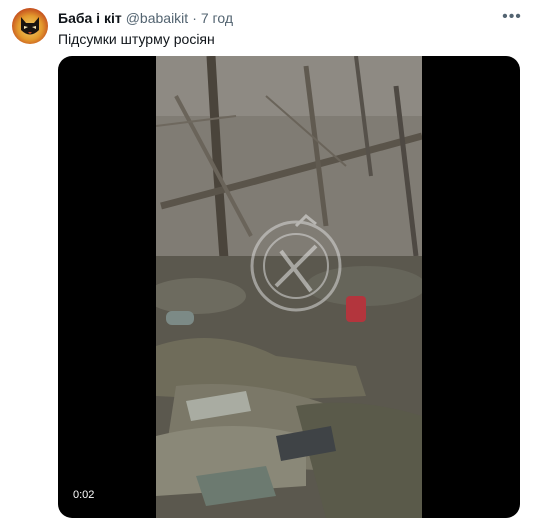 This screenshot has height=526, width=542. What do you see at coordinates (136, 39) in the screenshot?
I see `tweet-text: Підсумки штурму росіян` at bounding box center [136, 39].